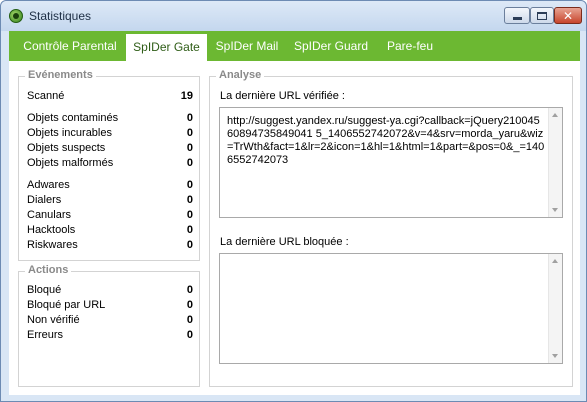 The width and height of the screenshot is (587, 402). What do you see at coordinates (110, 321) in the screenshot?
I see `stat-row: Non vérifié 0` at bounding box center [110, 321].